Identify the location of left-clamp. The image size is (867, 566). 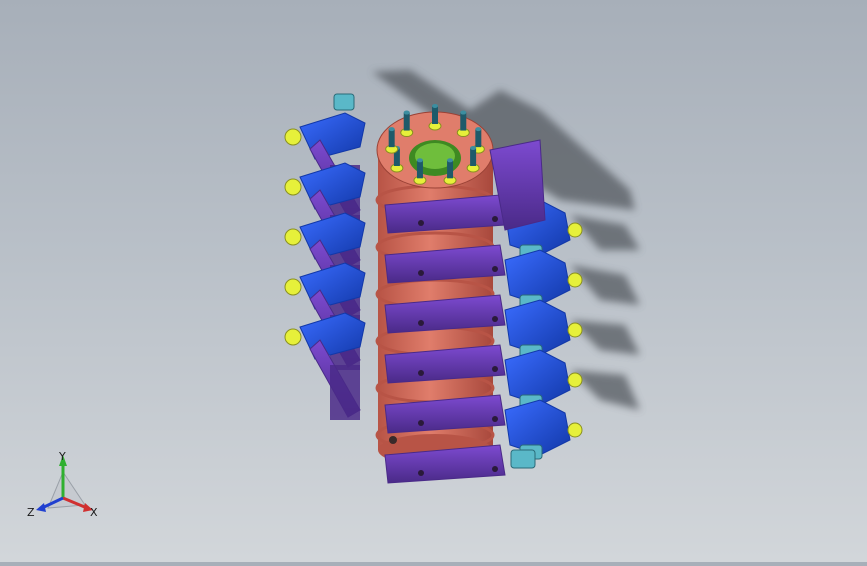
(332, 136).